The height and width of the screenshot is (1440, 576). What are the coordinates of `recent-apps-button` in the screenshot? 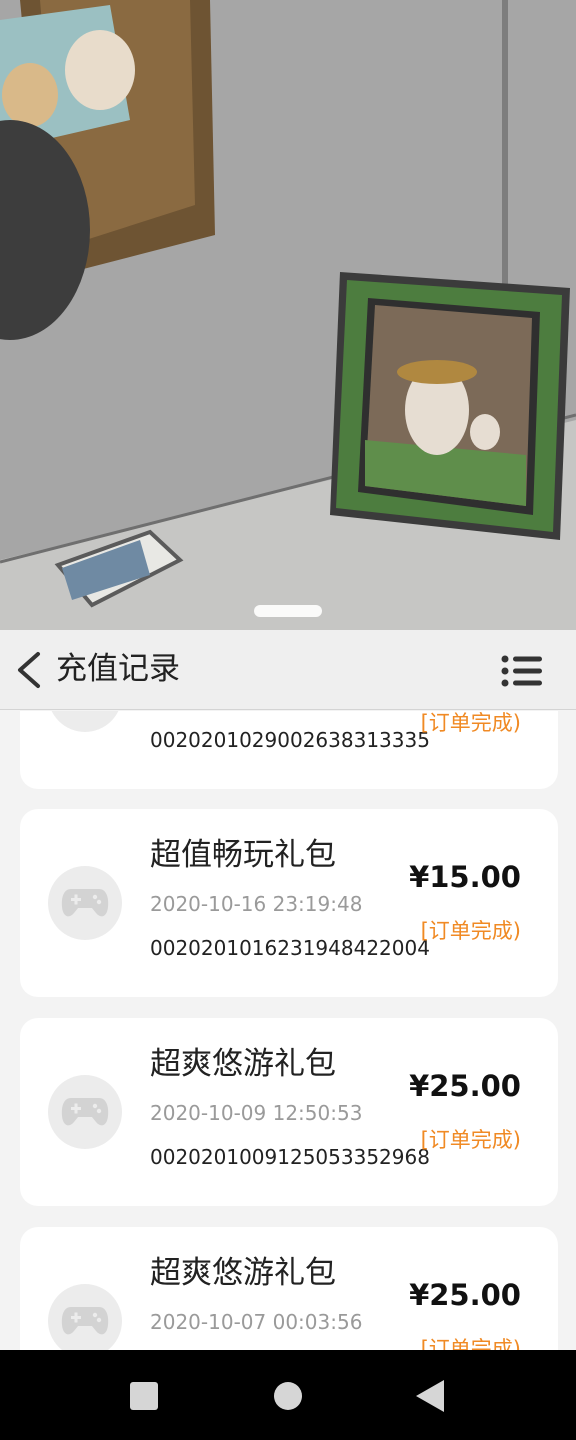 It's located at (144, 1396).